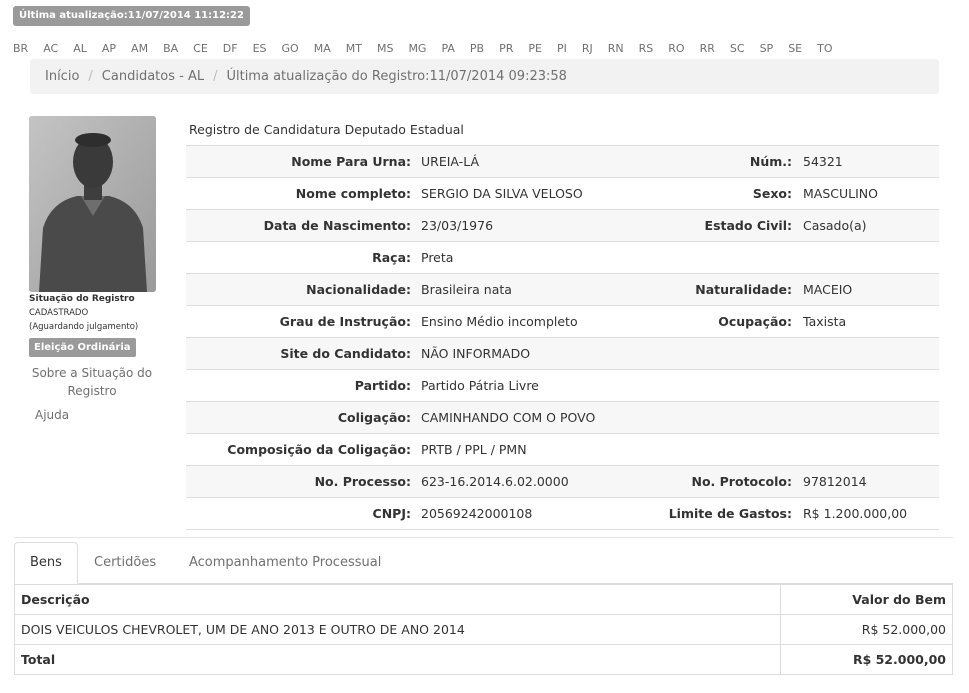  I want to click on state-link-sp: SP, so click(767, 50).